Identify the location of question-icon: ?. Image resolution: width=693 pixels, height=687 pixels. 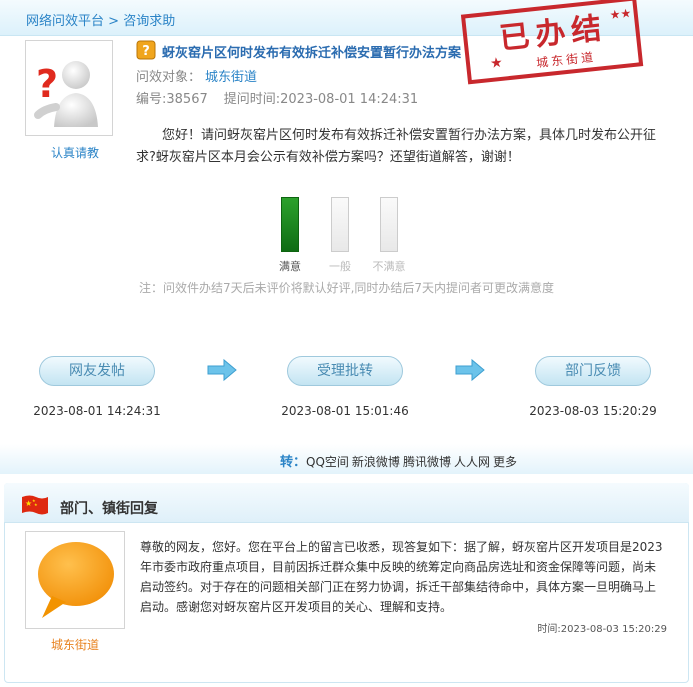
(146, 50).